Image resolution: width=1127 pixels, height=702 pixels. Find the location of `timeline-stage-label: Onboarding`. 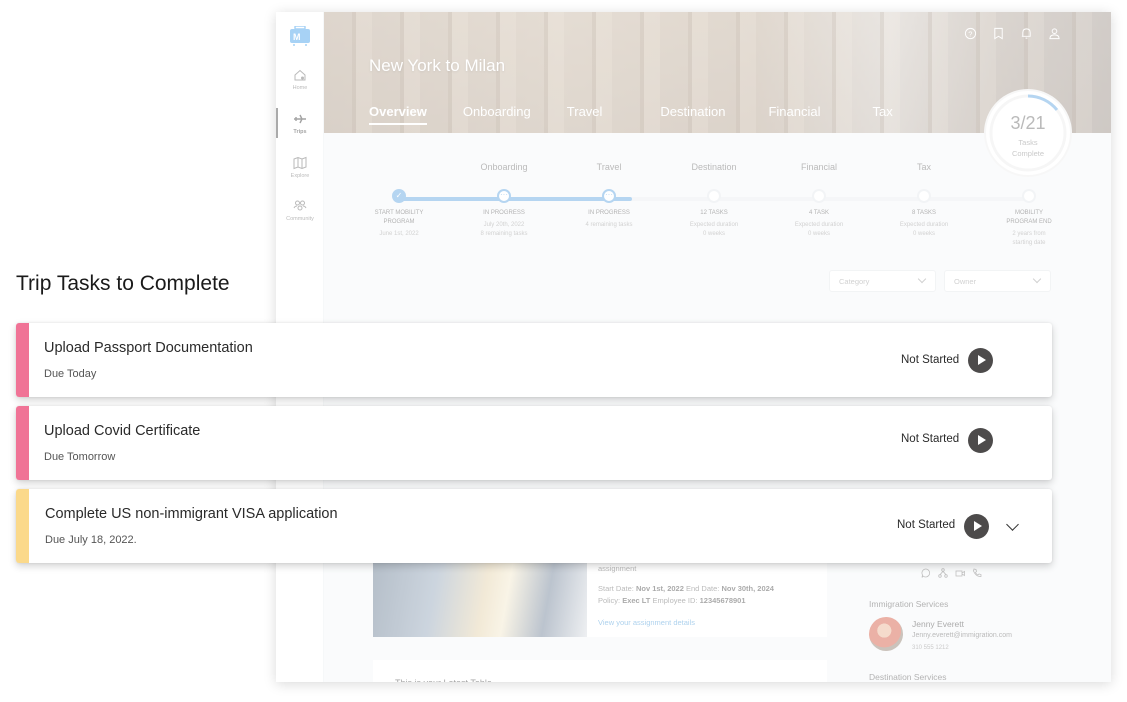

timeline-stage-label: Onboarding is located at coordinates (504, 167).